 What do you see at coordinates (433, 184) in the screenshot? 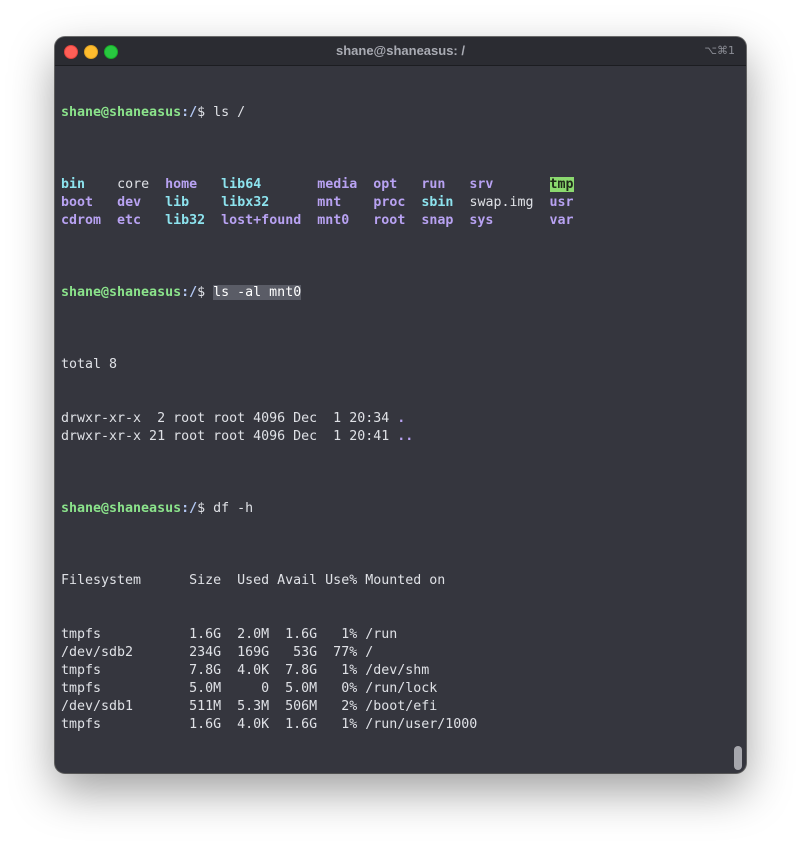
I see `ls-entry-run: run` at bounding box center [433, 184].